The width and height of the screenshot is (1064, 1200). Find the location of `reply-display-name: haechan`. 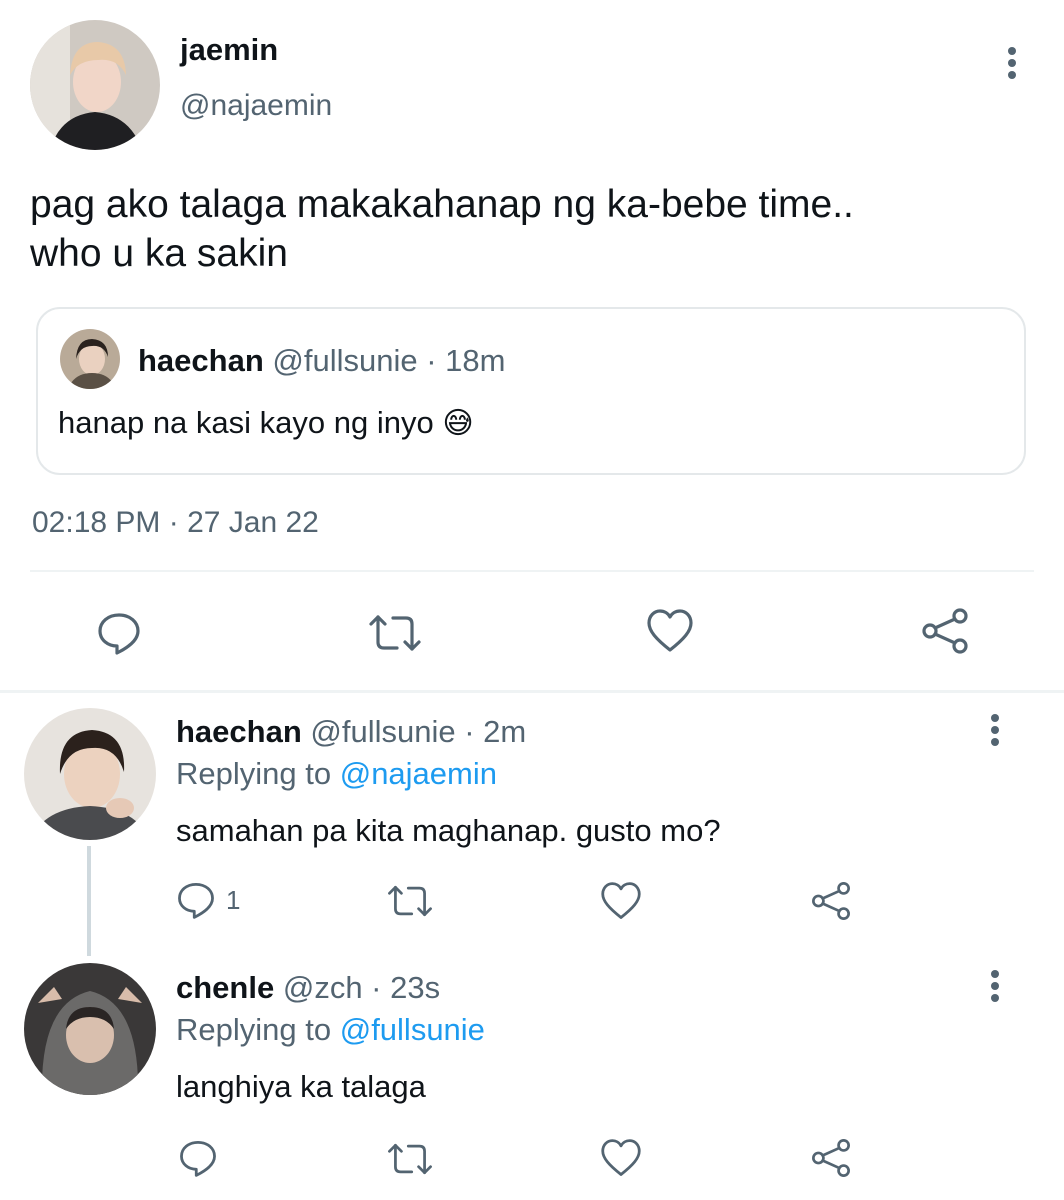

reply-display-name: haechan is located at coordinates (239, 731).